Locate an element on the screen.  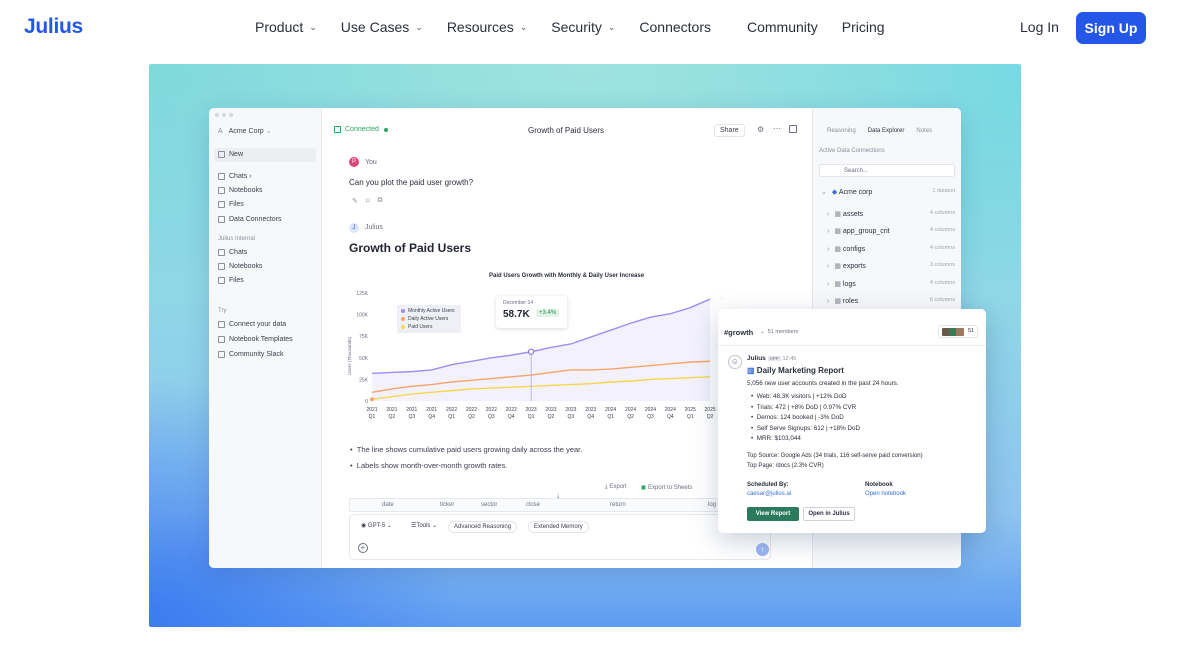
slack-channel: #growth is located at coordinates (738, 332).